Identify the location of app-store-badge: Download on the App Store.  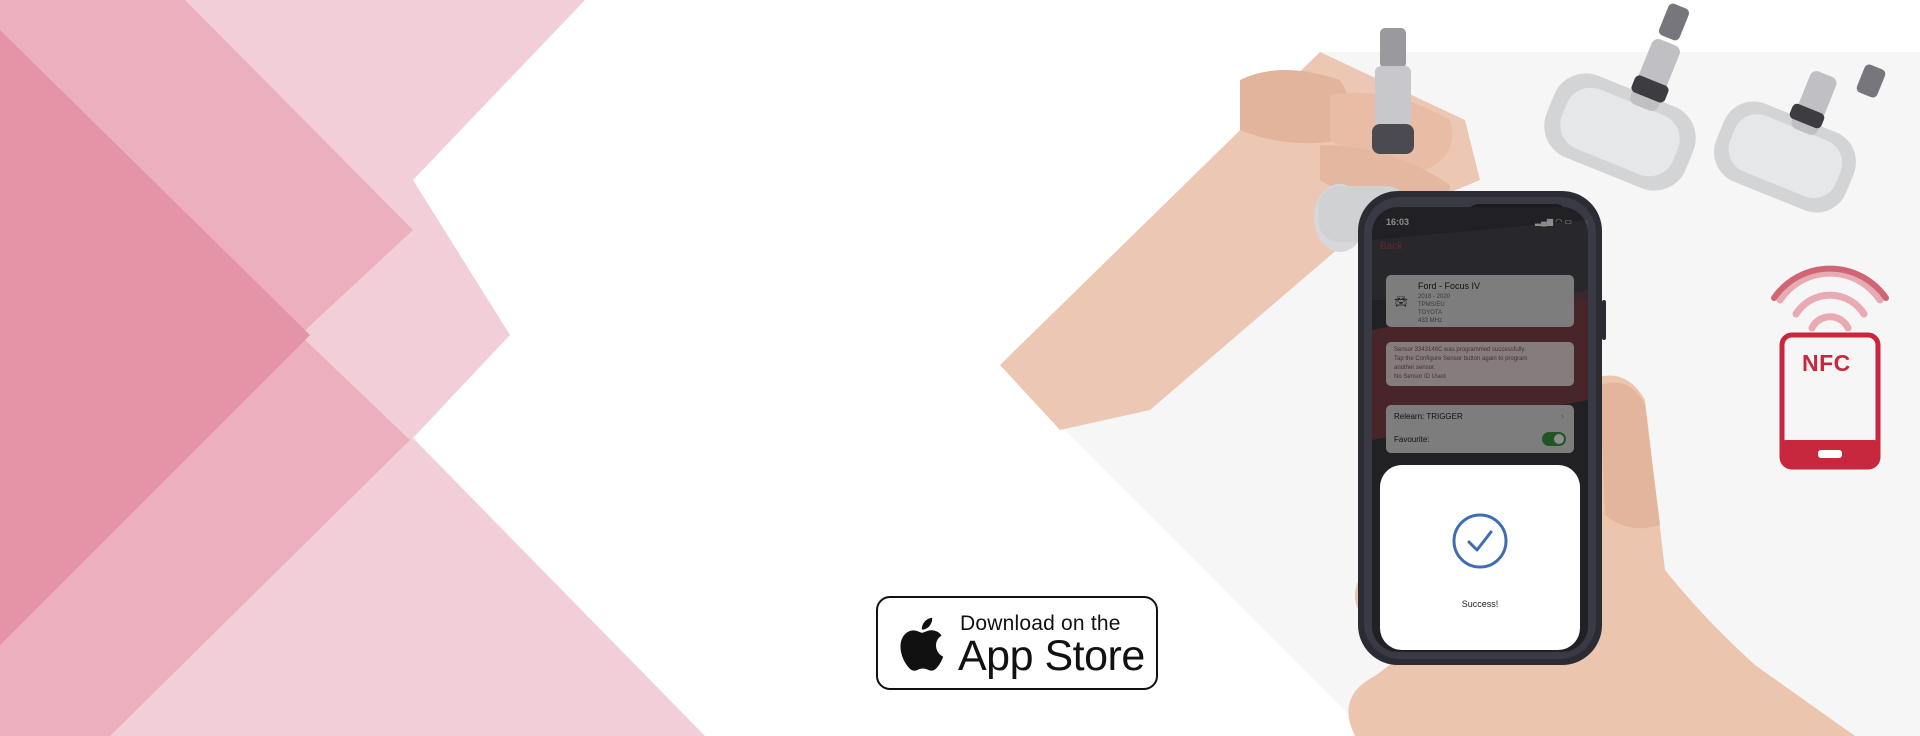
(1017, 643).